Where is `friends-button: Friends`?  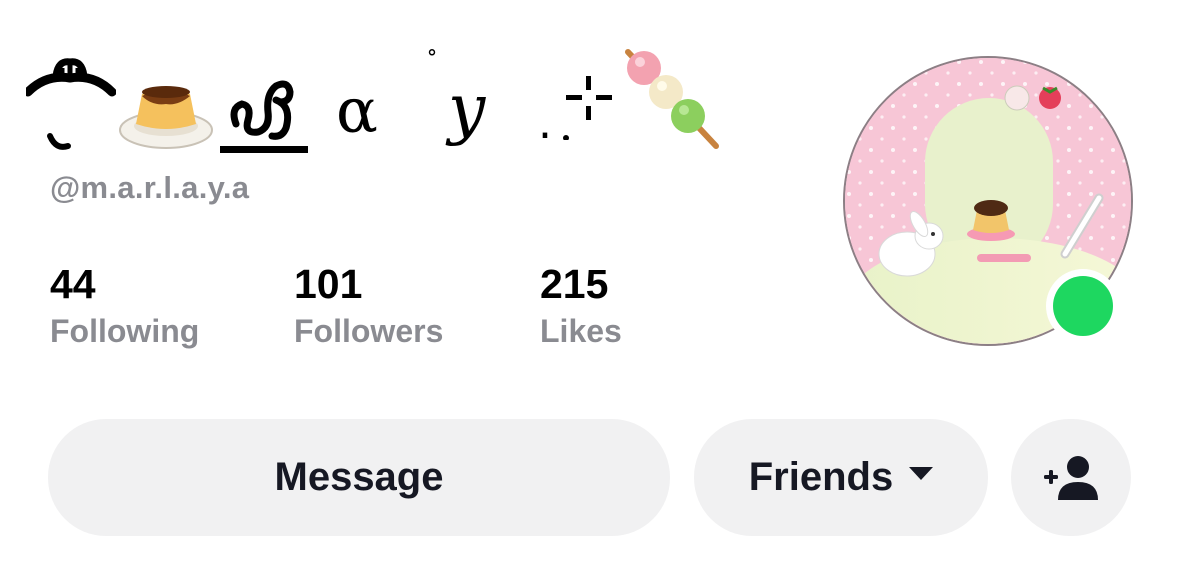 friends-button: Friends is located at coordinates (841, 477).